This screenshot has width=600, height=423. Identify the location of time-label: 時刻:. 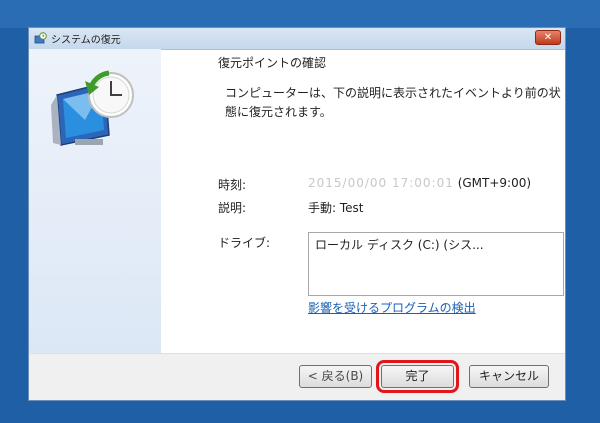
(232, 185).